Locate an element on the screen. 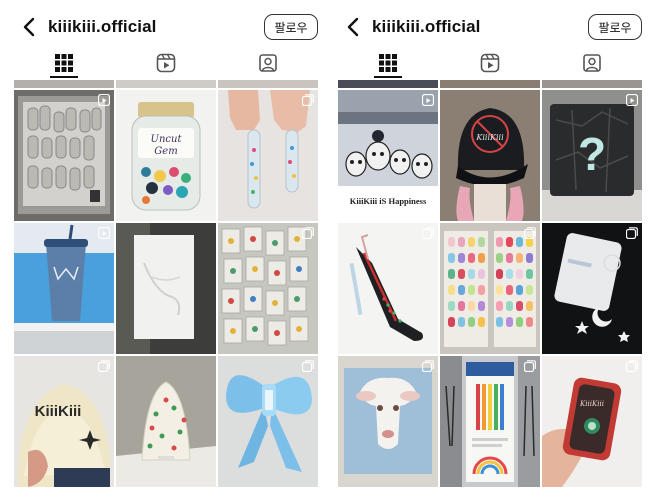 This screenshot has height=499, width=658. post-tile-blue-bow is located at coordinates (268, 421).